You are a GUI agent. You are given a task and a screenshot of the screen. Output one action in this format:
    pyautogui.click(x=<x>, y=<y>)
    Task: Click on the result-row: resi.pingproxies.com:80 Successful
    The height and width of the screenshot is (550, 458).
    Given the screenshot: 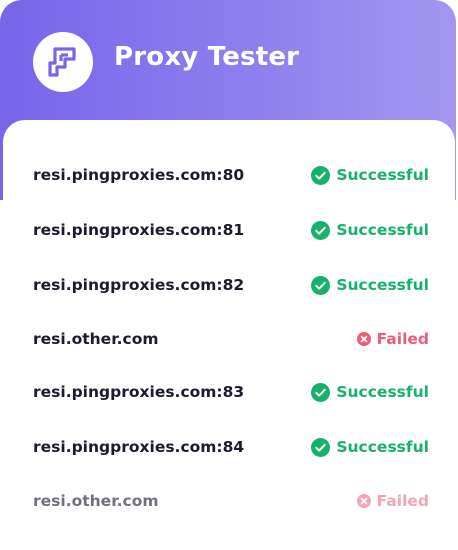 What is the action you would take?
    pyautogui.click(x=231, y=175)
    